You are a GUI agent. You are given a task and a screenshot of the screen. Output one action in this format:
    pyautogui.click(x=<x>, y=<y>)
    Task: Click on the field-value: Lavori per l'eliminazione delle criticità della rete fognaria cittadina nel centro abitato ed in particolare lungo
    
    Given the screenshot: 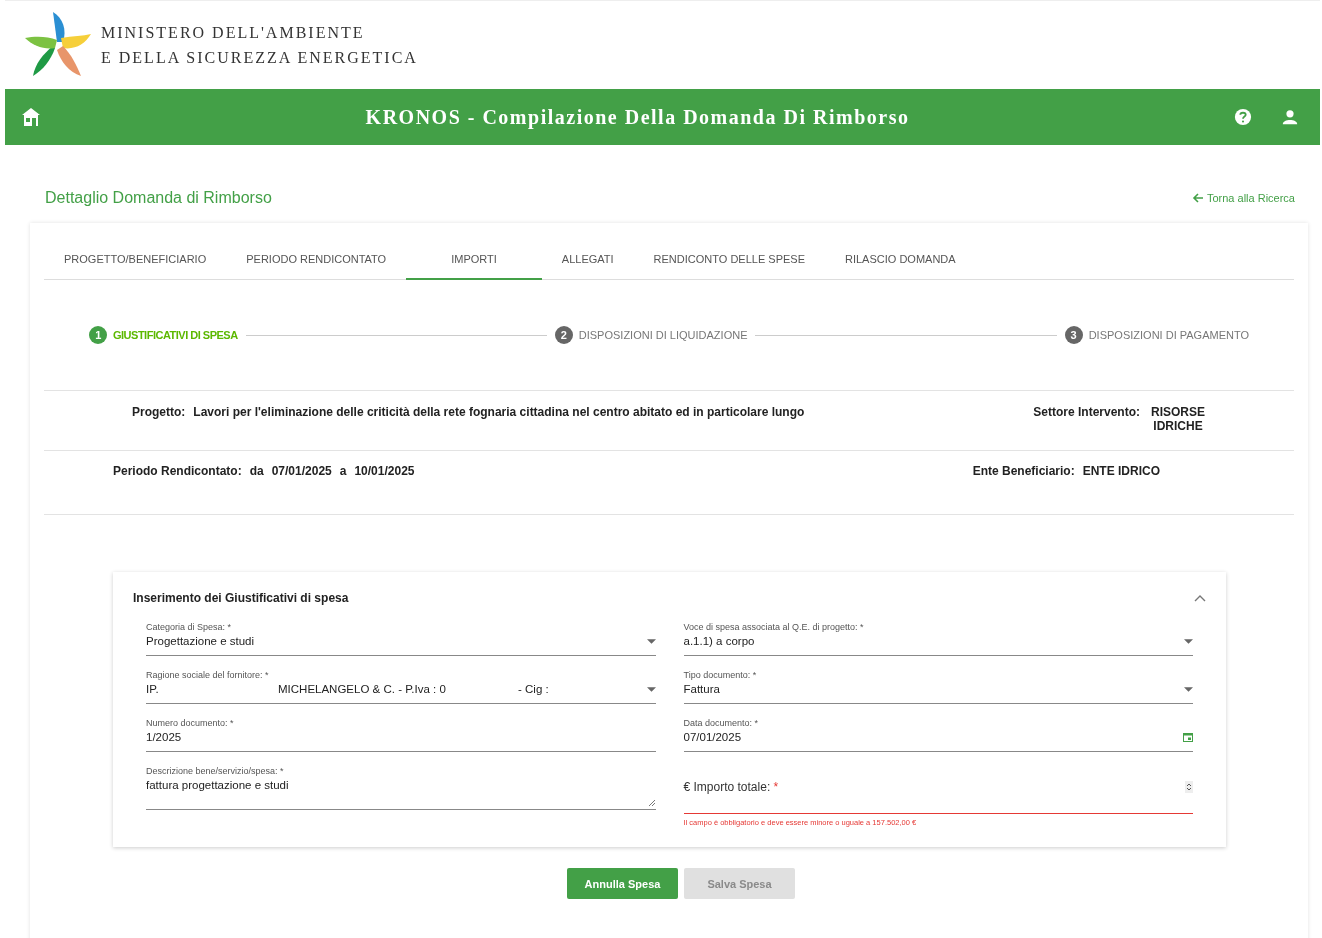 What is the action you would take?
    pyautogui.click(x=499, y=412)
    